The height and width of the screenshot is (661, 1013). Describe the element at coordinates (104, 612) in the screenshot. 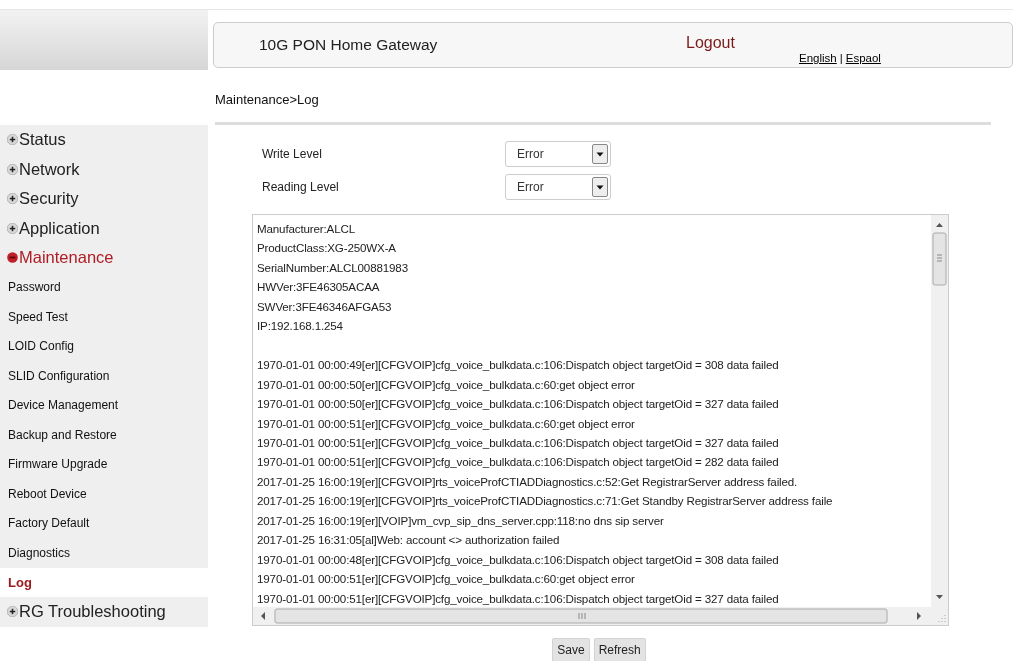

I see `sidebar-menu-item: RG Troubleshooting` at that location.